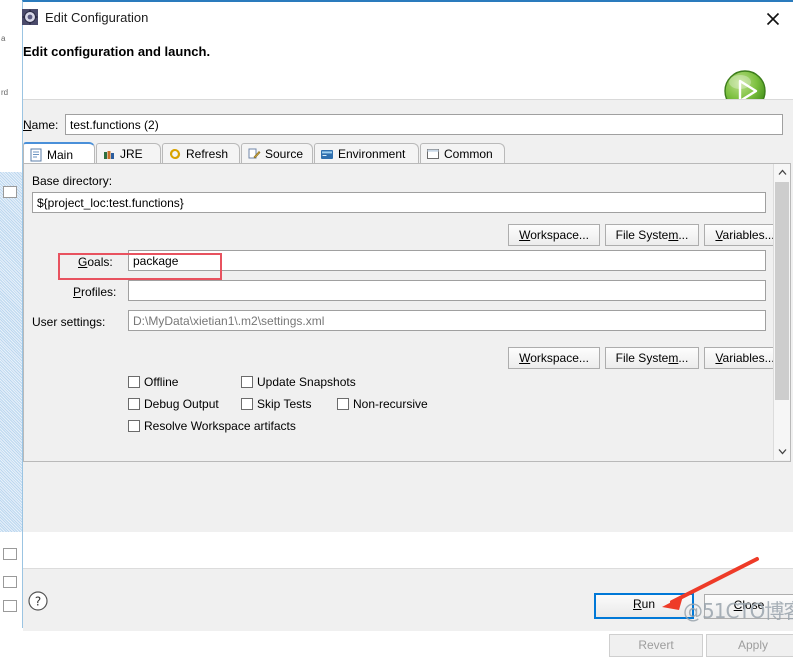 The width and height of the screenshot is (793, 657). I want to click on name-row: Name: test.functions (2), so click(407, 125).